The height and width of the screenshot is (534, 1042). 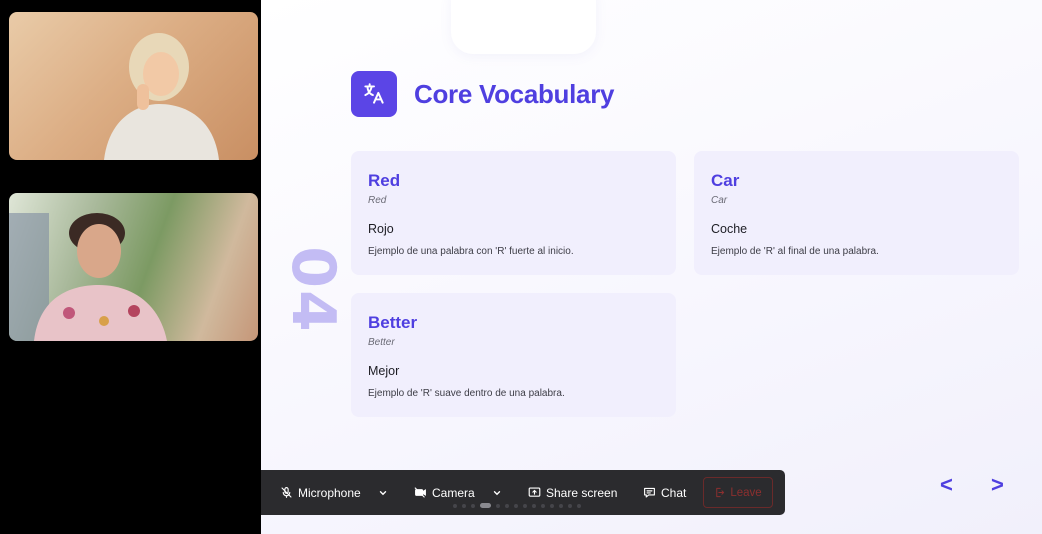 I want to click on microphone-button: Microphone, so click(x=320, y=492).